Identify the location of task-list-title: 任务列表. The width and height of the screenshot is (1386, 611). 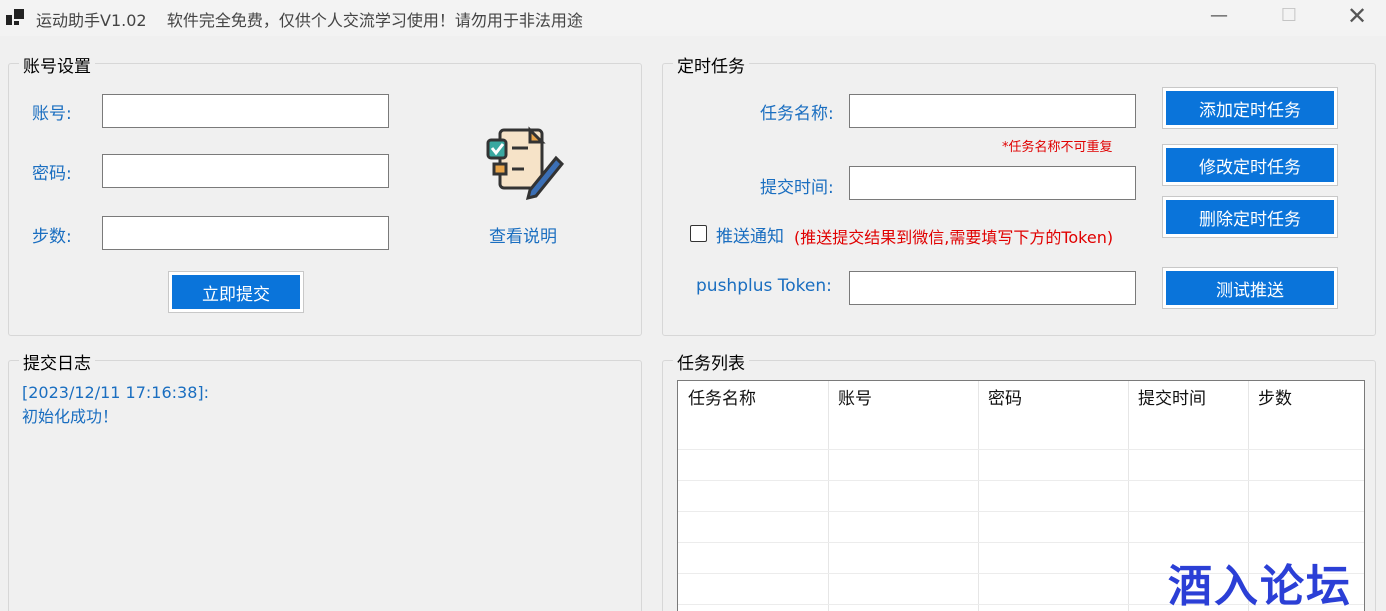
(711, 361).